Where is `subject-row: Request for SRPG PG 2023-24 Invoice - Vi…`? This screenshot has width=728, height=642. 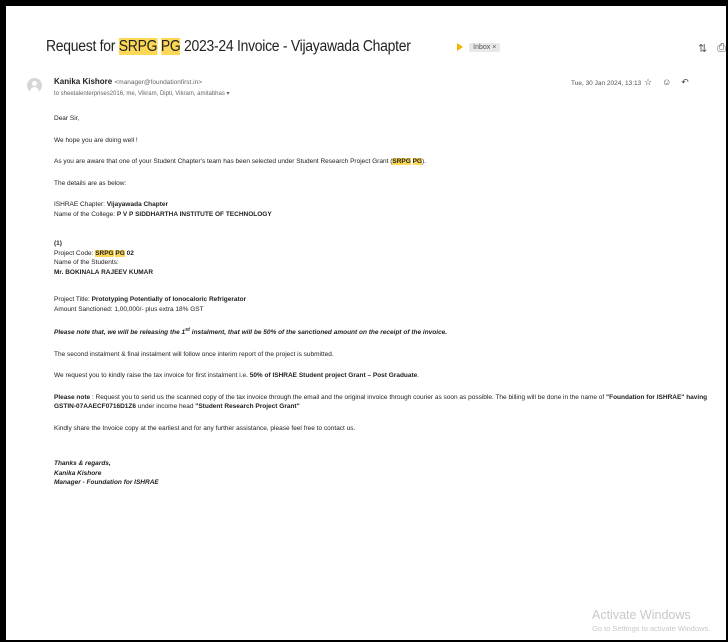 subject-row: Request for SRPG PG 2023-24 Invoice - Vi… is located at coordinates (273, 47).